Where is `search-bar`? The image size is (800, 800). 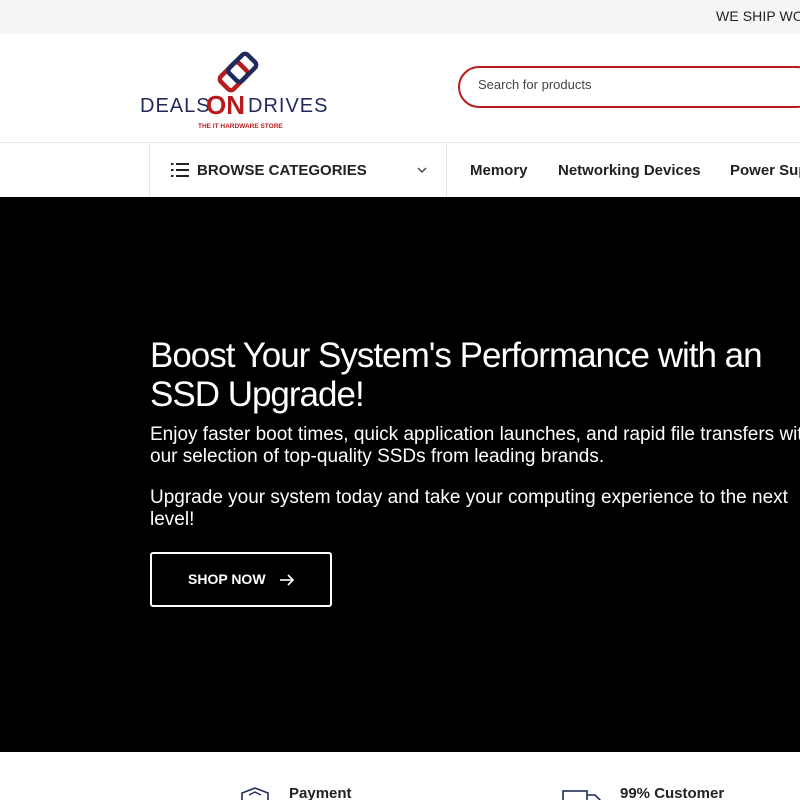 search-bar is located at coordinates (629, 87).